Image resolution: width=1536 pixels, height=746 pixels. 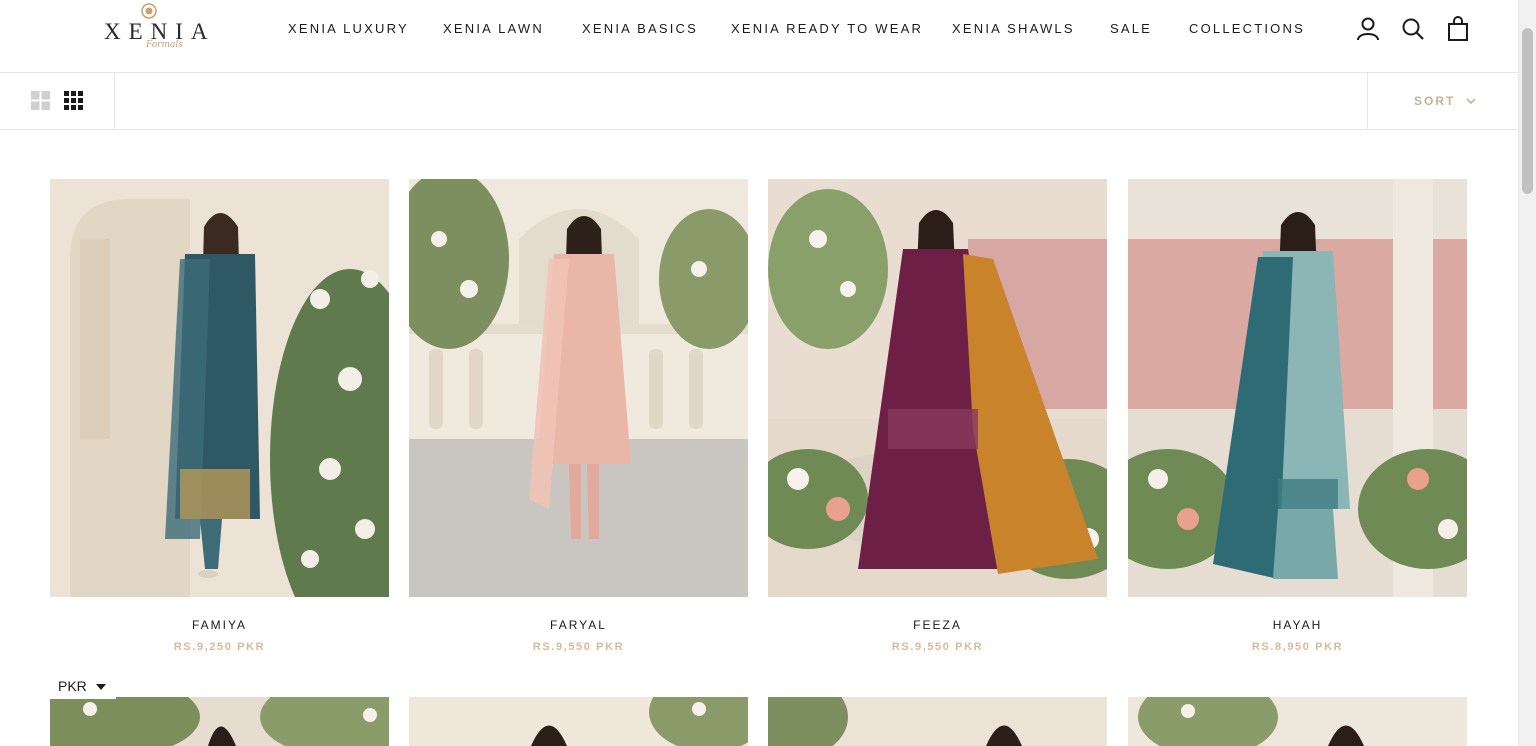 I want to click on sort-label: SORT, so click(x=1435, y=101).